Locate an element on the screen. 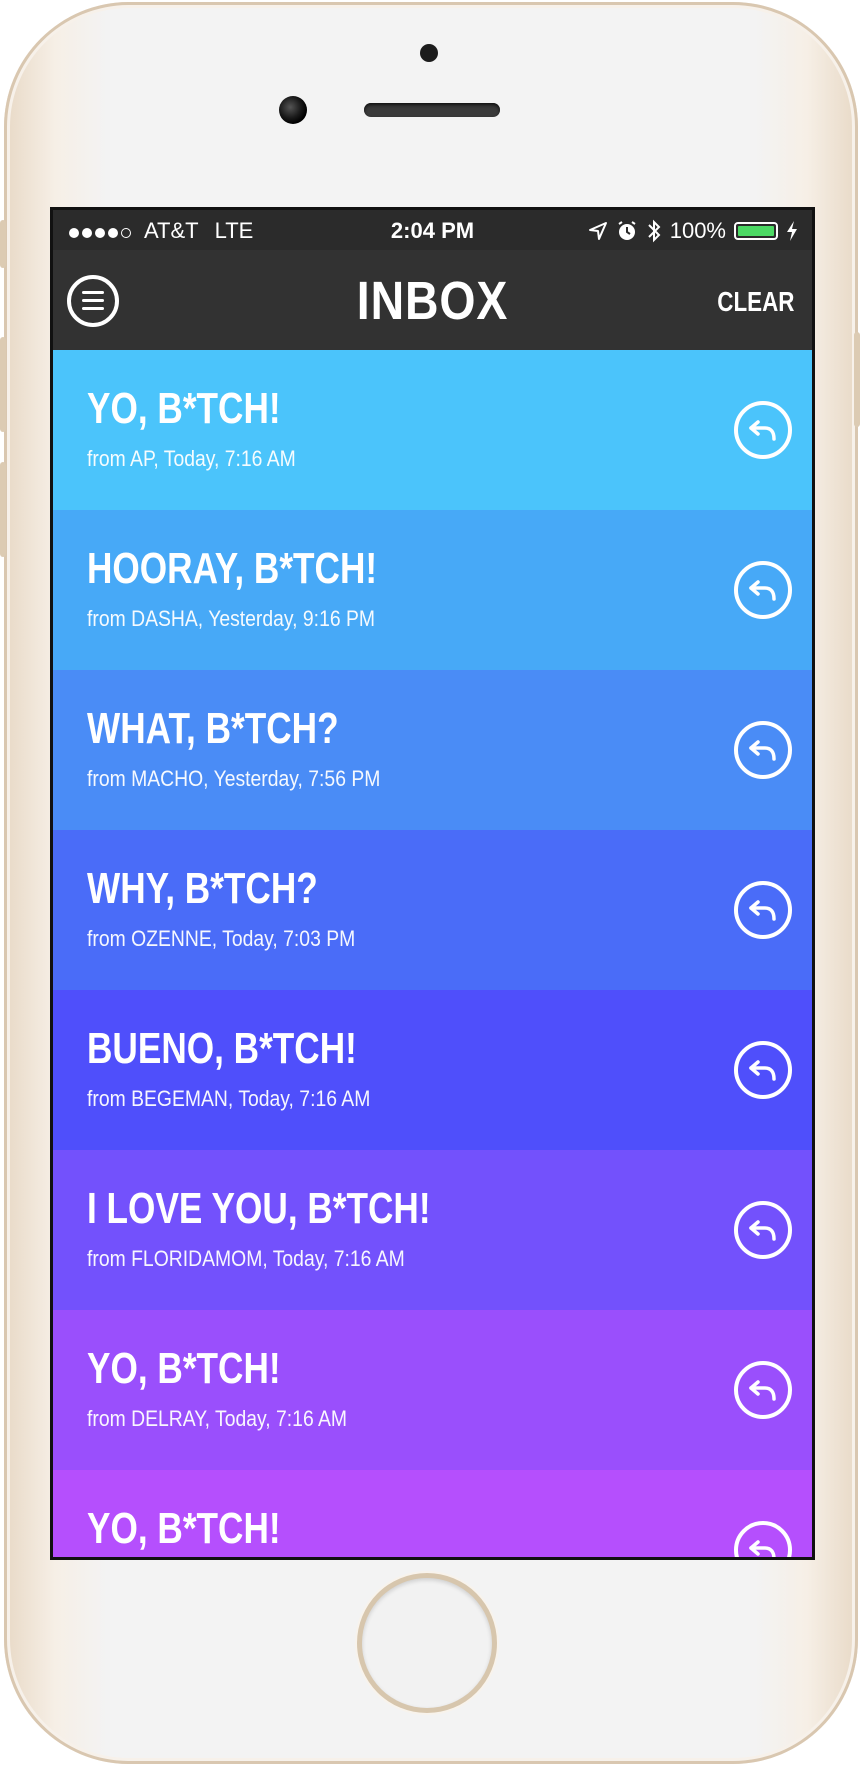 The height and width of the screenshot is (1769, 863). alarm-icon is located at coordinates (627, 230).